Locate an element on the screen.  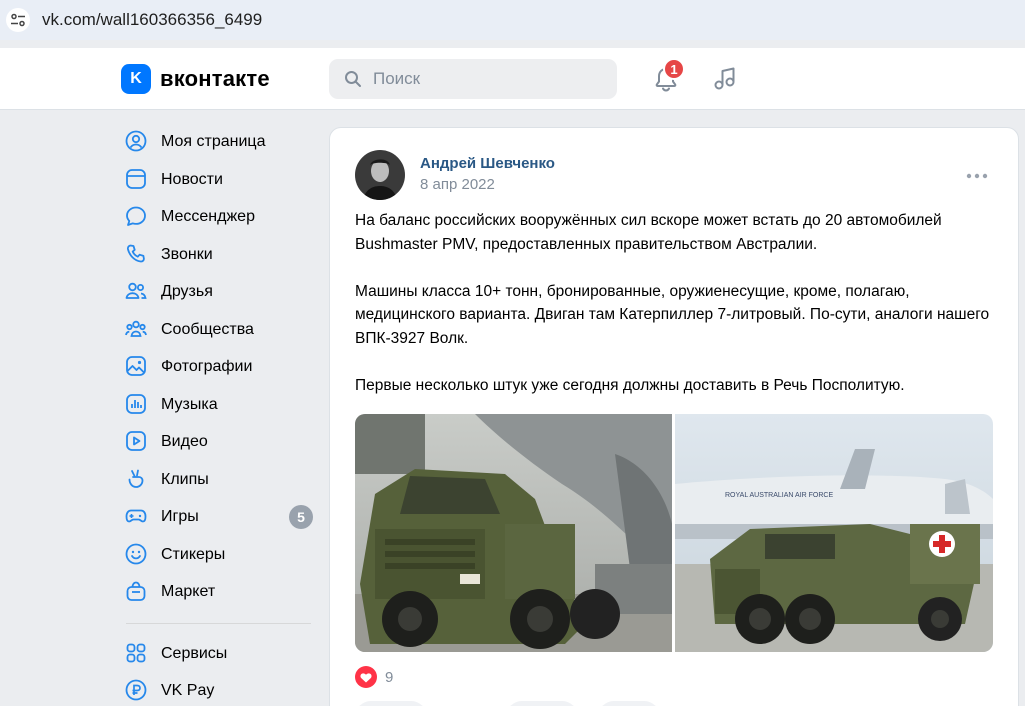
vk-logo: K вконтакте is located at coordinates (195, 79).